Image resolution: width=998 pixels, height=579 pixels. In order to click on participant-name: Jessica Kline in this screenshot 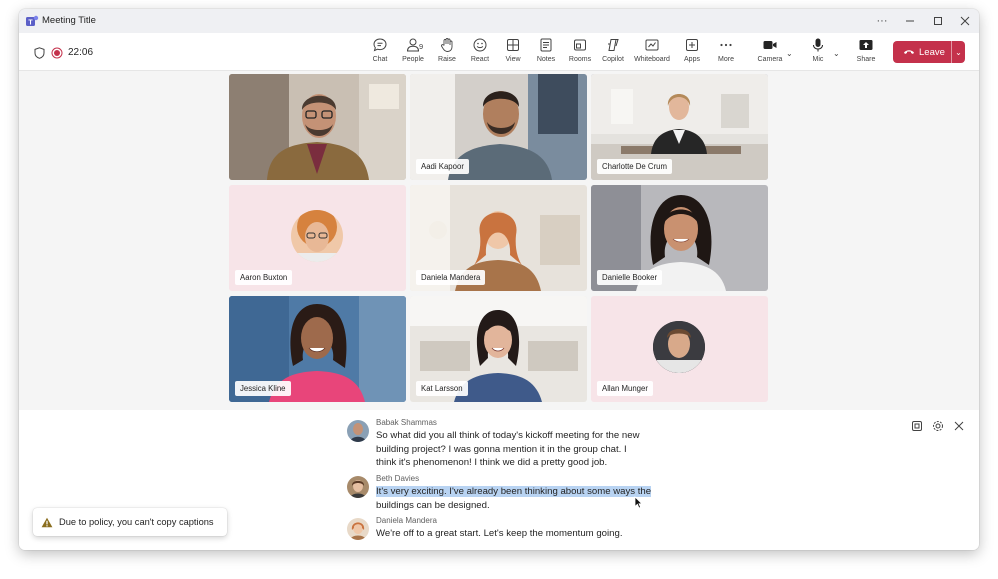, I will do `click(263, 388)`.